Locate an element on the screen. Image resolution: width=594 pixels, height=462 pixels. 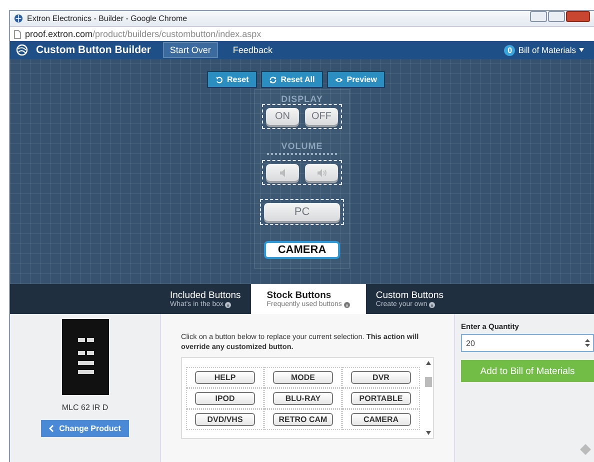
group-label: VOLUME is located at coordinates (302, 146).